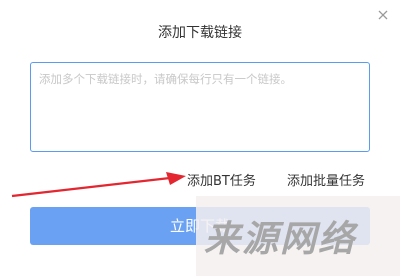 This screenshot has width=400, height=276. Describe the element at coordinates (98, 185) in the screenshot. I see `red-arrow-annotation` at that location.